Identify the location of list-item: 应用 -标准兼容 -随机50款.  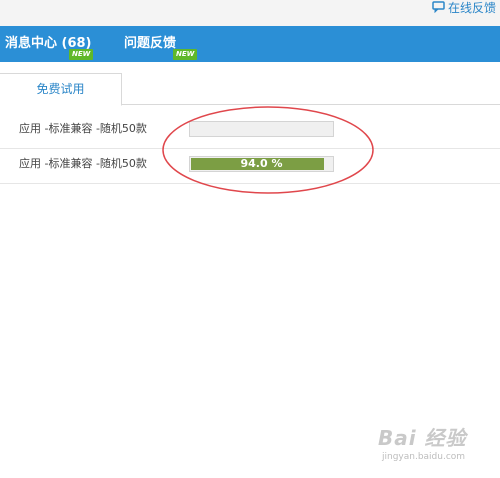
(250, 130).